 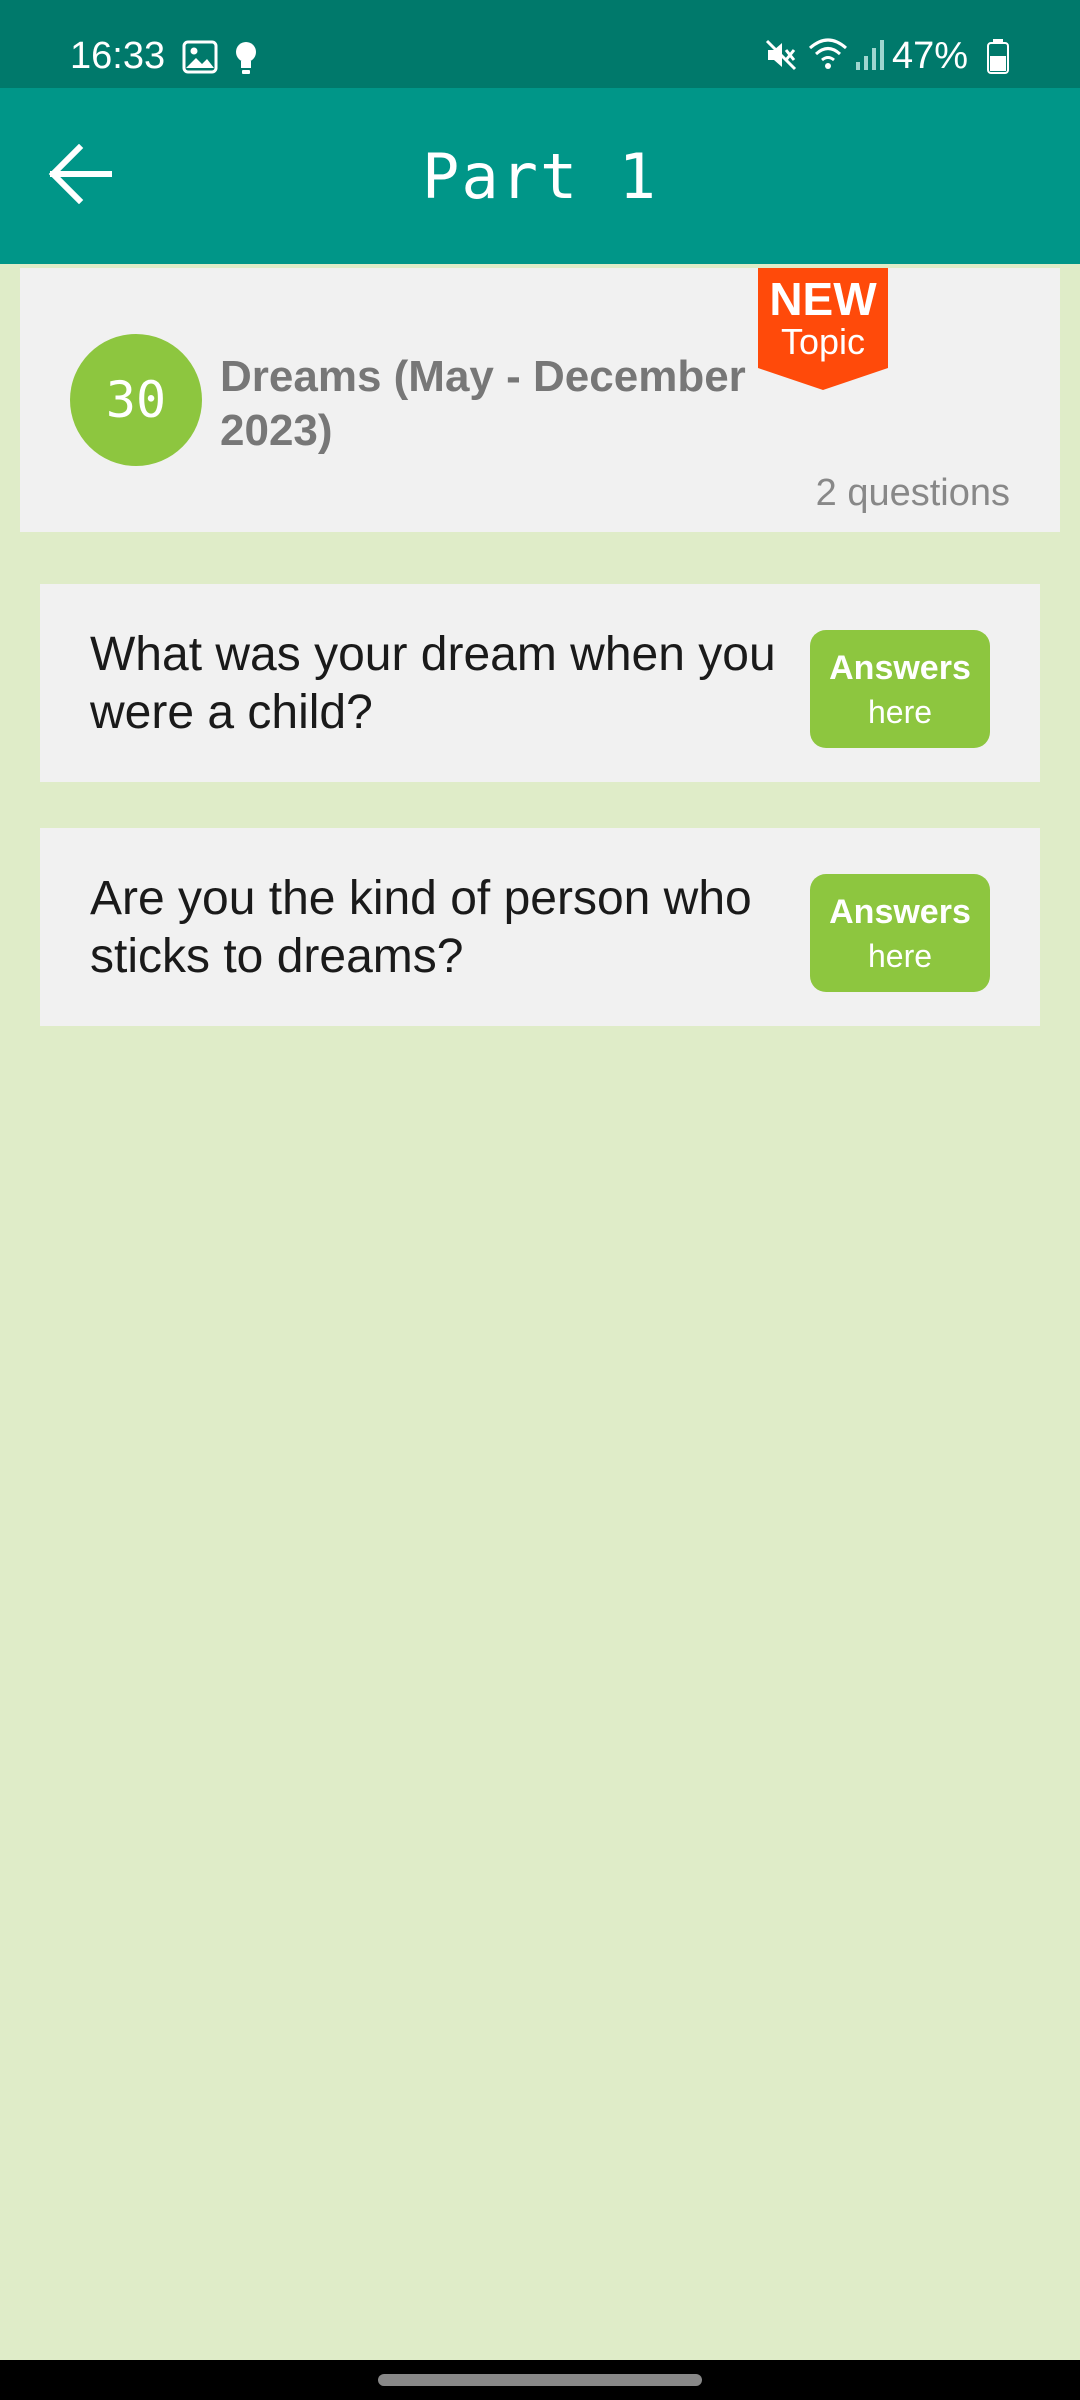 I want to click on signal-icon, so click(x=870, y=57).